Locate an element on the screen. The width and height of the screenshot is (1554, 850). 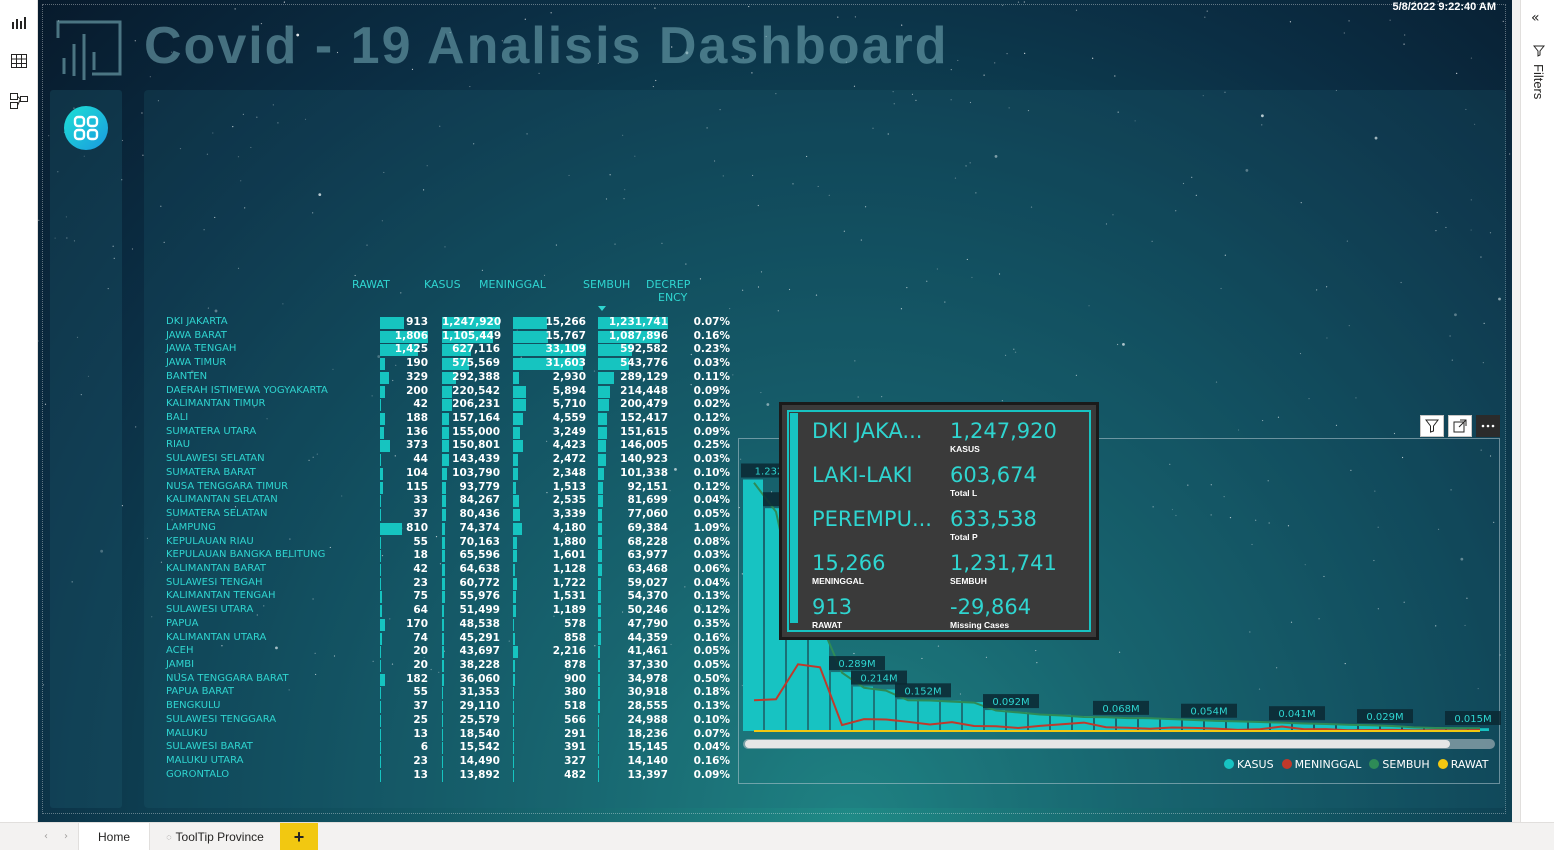
sembuh-databar is located at coordinates (600, 528).